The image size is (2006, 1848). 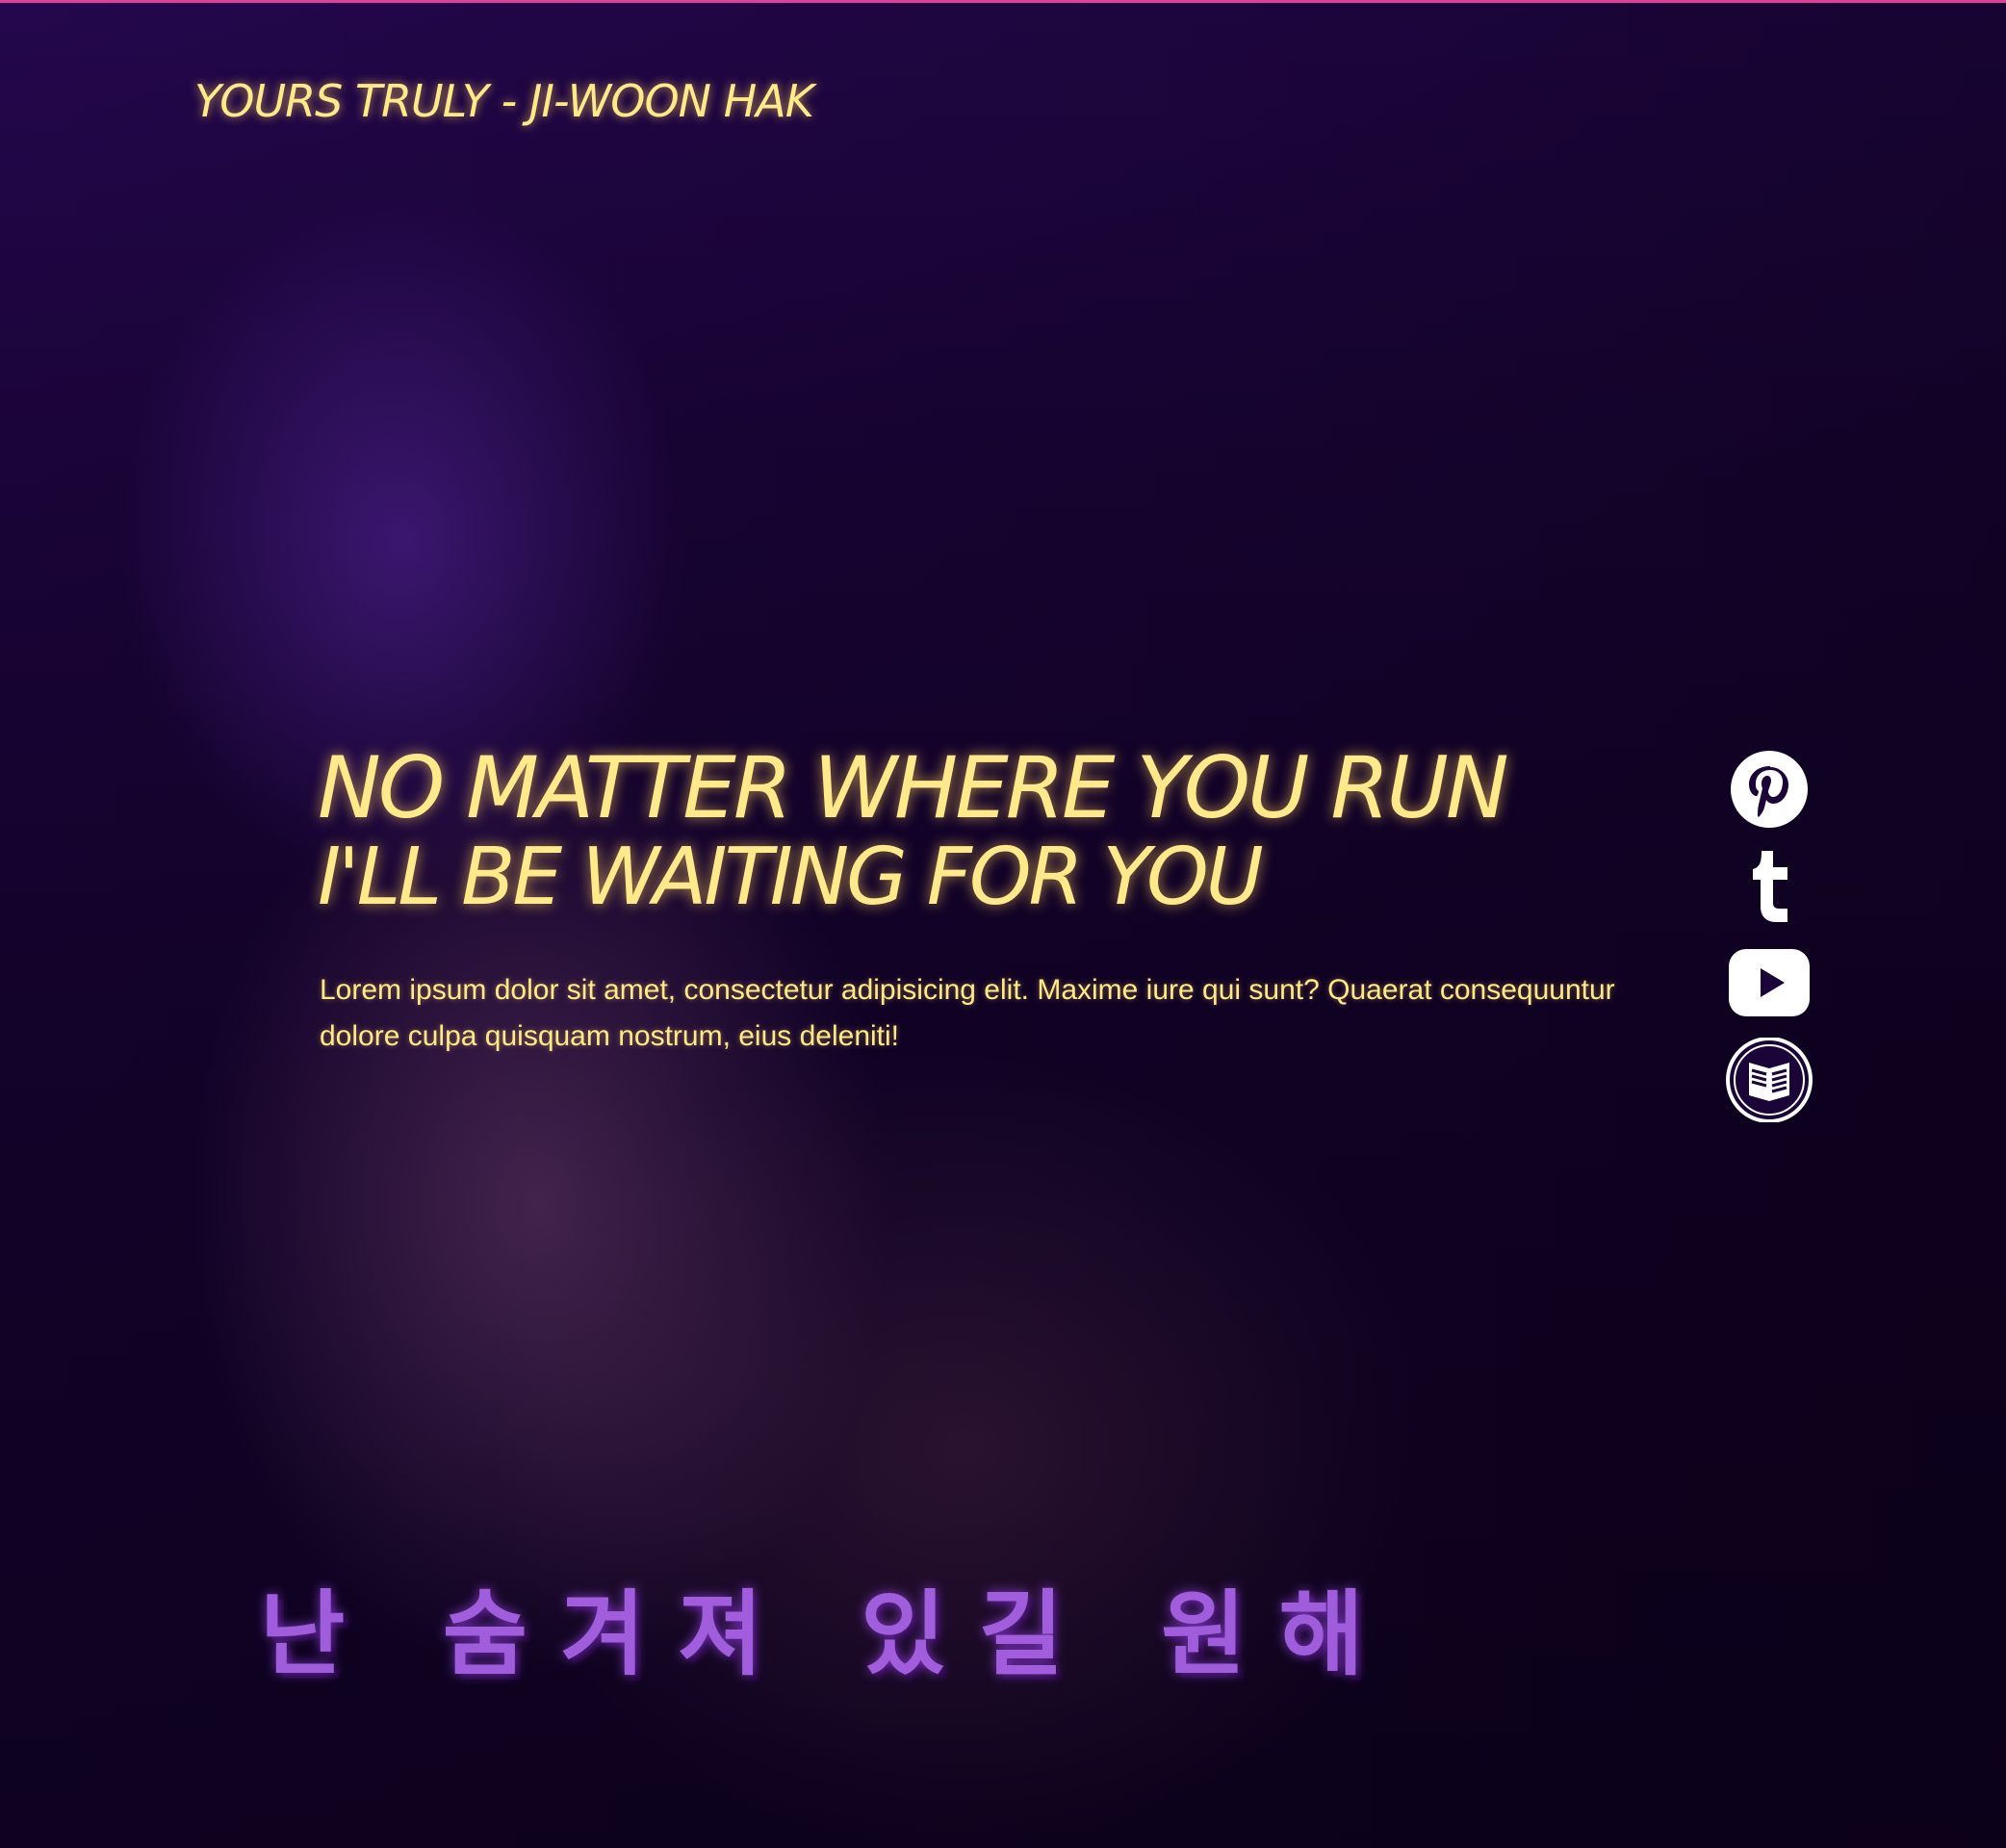 I want to click on tumblr-link, so click(x=1769, y=887).